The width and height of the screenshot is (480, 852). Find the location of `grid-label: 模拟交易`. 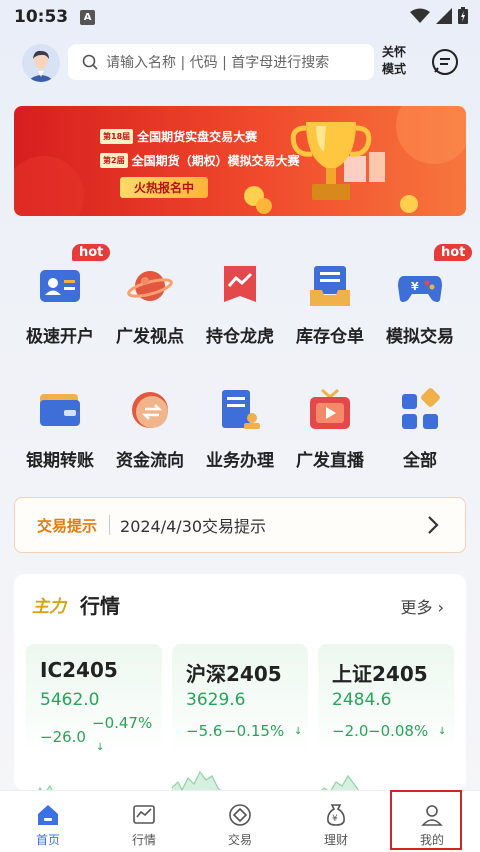

grid-label: 模拟交易 is located at coordinates (420, 337).